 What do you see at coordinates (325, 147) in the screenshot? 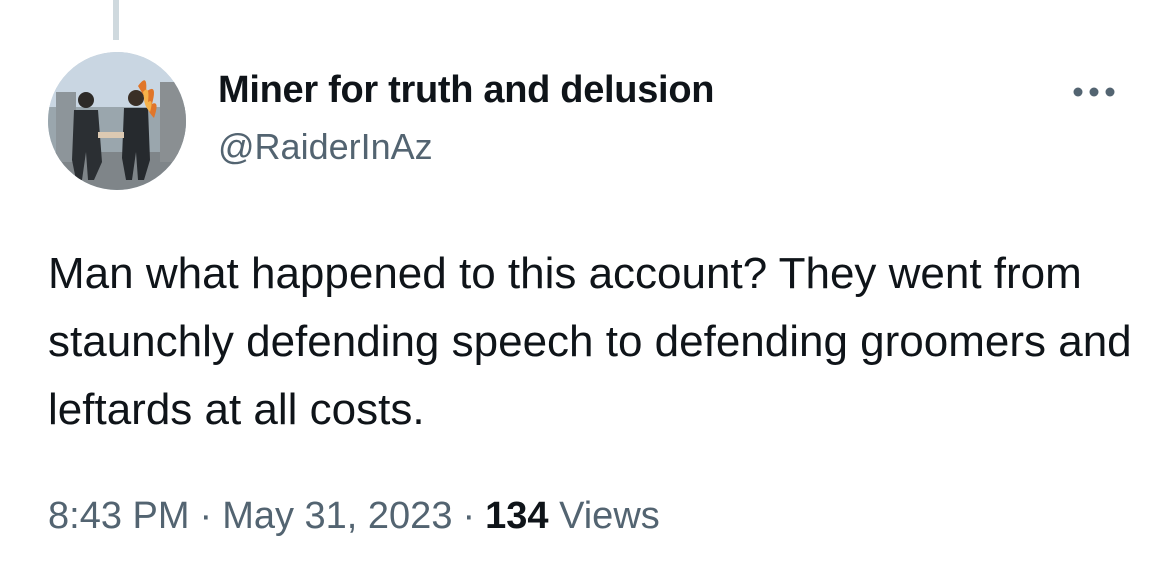
I see `author-handle: @RaiderInAz` at bounding box center [325, 147].